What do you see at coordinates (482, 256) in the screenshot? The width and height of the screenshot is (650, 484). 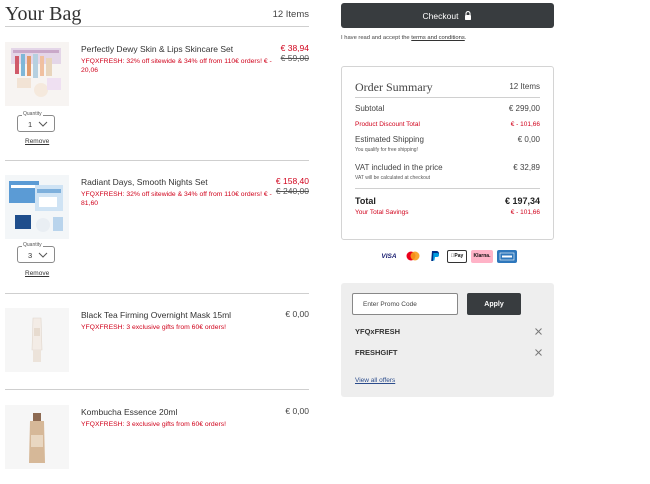 I see `klarna-icon: Klarna.` at bounding box center [482, 256].